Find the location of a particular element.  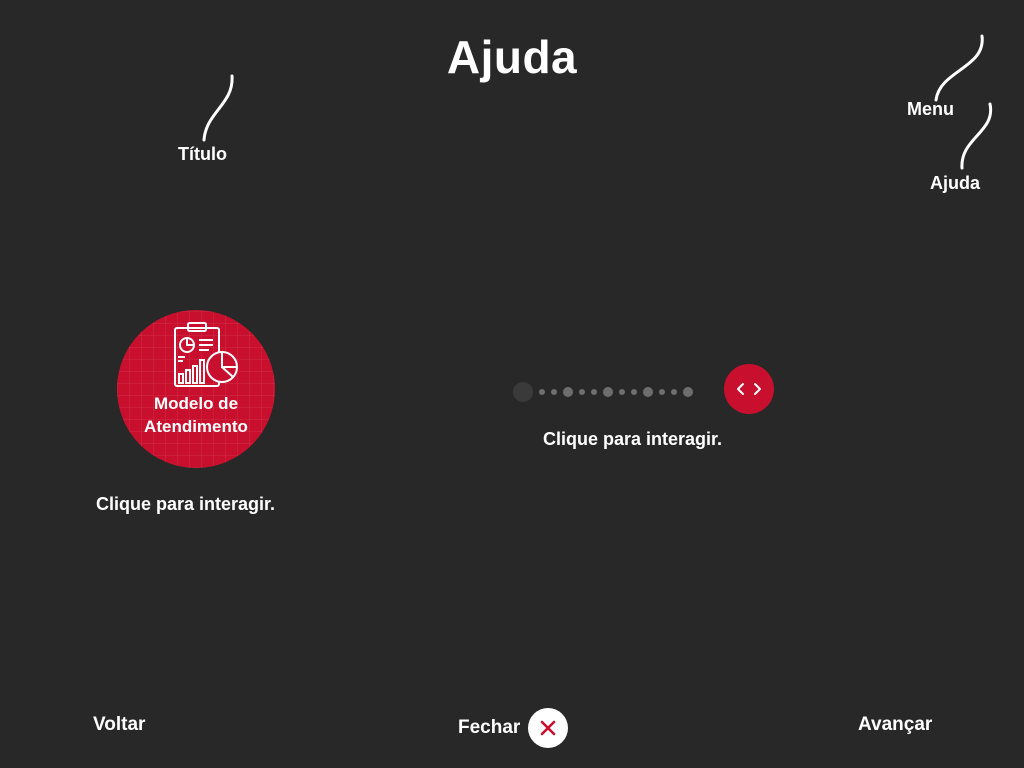

close-icon is located at coordinates (548, 728).